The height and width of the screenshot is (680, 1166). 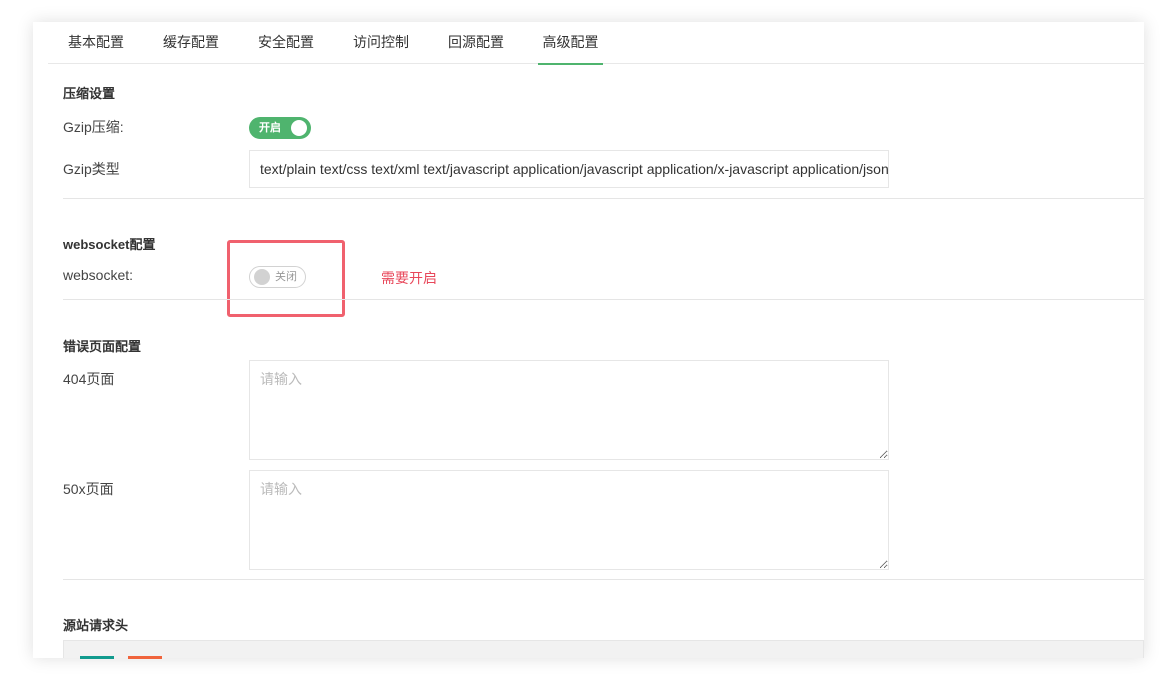 What do you see at coordinates (570, 43) in the screenshot?
I see `tab-advanced-config: 高级配置` at bounding box center [570, 43].